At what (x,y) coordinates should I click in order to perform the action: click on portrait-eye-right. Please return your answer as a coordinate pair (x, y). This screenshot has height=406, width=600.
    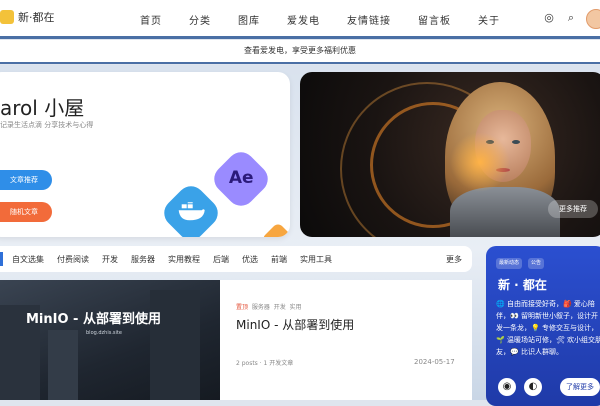
    Looking at the image, I should click on (516, 142).